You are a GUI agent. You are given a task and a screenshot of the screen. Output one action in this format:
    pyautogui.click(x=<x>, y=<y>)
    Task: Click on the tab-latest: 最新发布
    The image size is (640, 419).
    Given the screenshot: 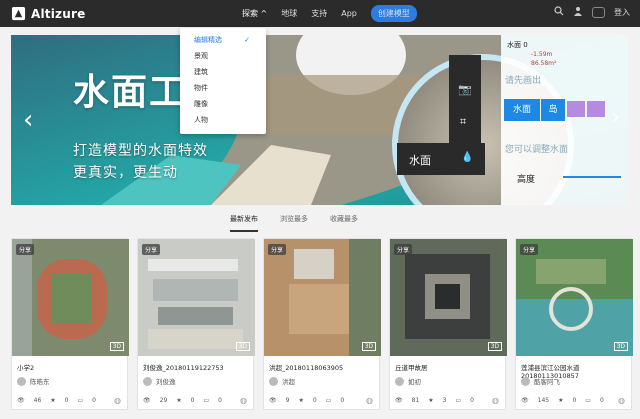 What is the action you would take?
    pyautogui.click(x=244, y=223)
    